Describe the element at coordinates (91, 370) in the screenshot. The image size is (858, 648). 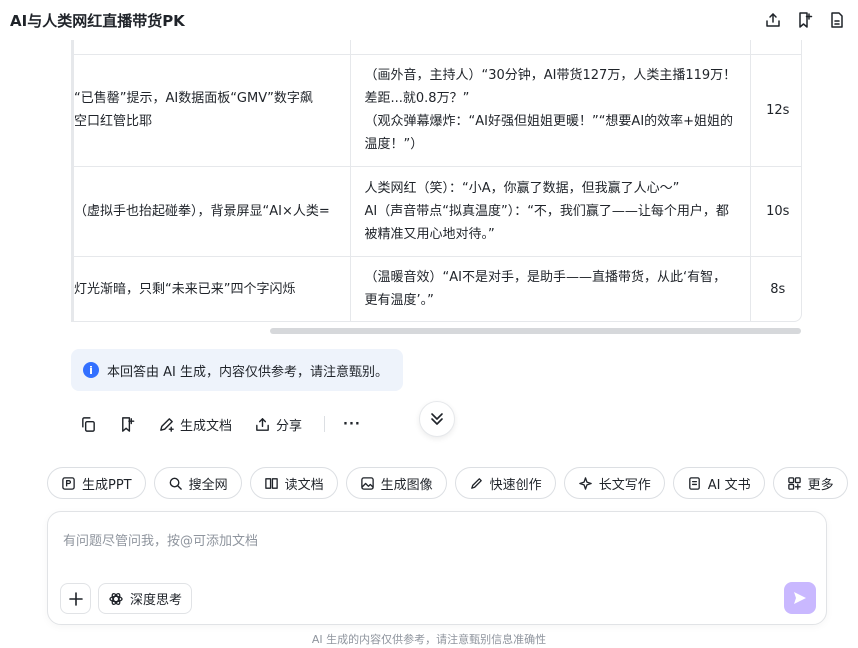
I see `info-icon: i` at that location.